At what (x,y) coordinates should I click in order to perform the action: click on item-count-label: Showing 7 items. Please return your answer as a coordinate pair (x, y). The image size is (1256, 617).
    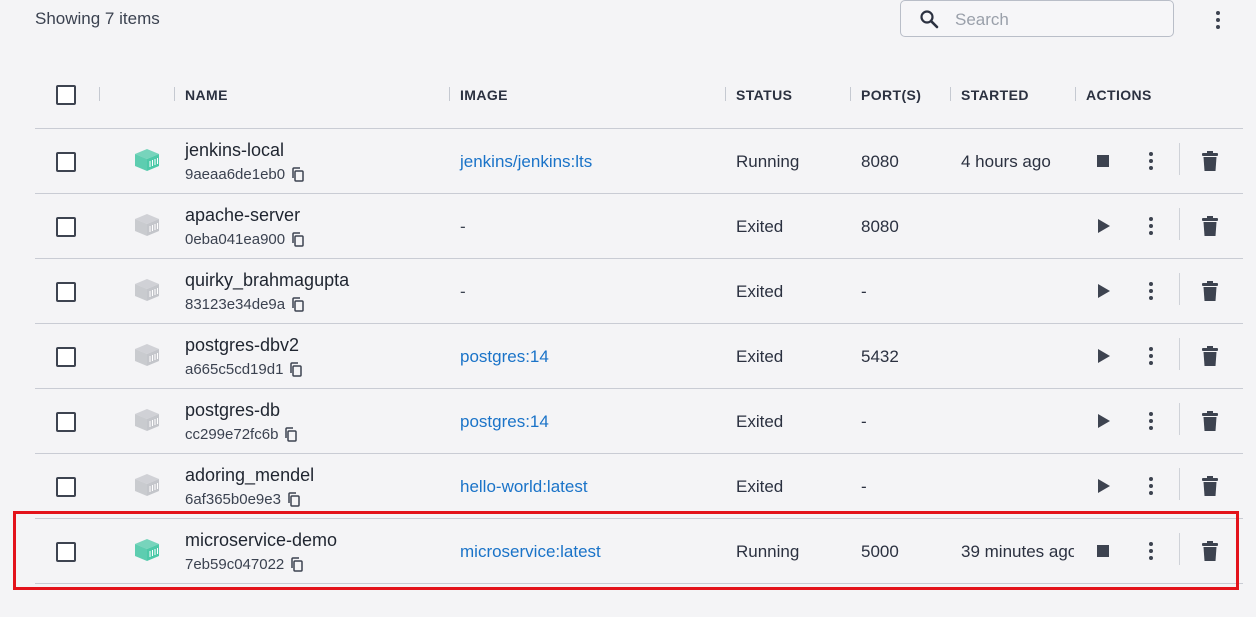
    Looking at the image, I should click on (97, 18).